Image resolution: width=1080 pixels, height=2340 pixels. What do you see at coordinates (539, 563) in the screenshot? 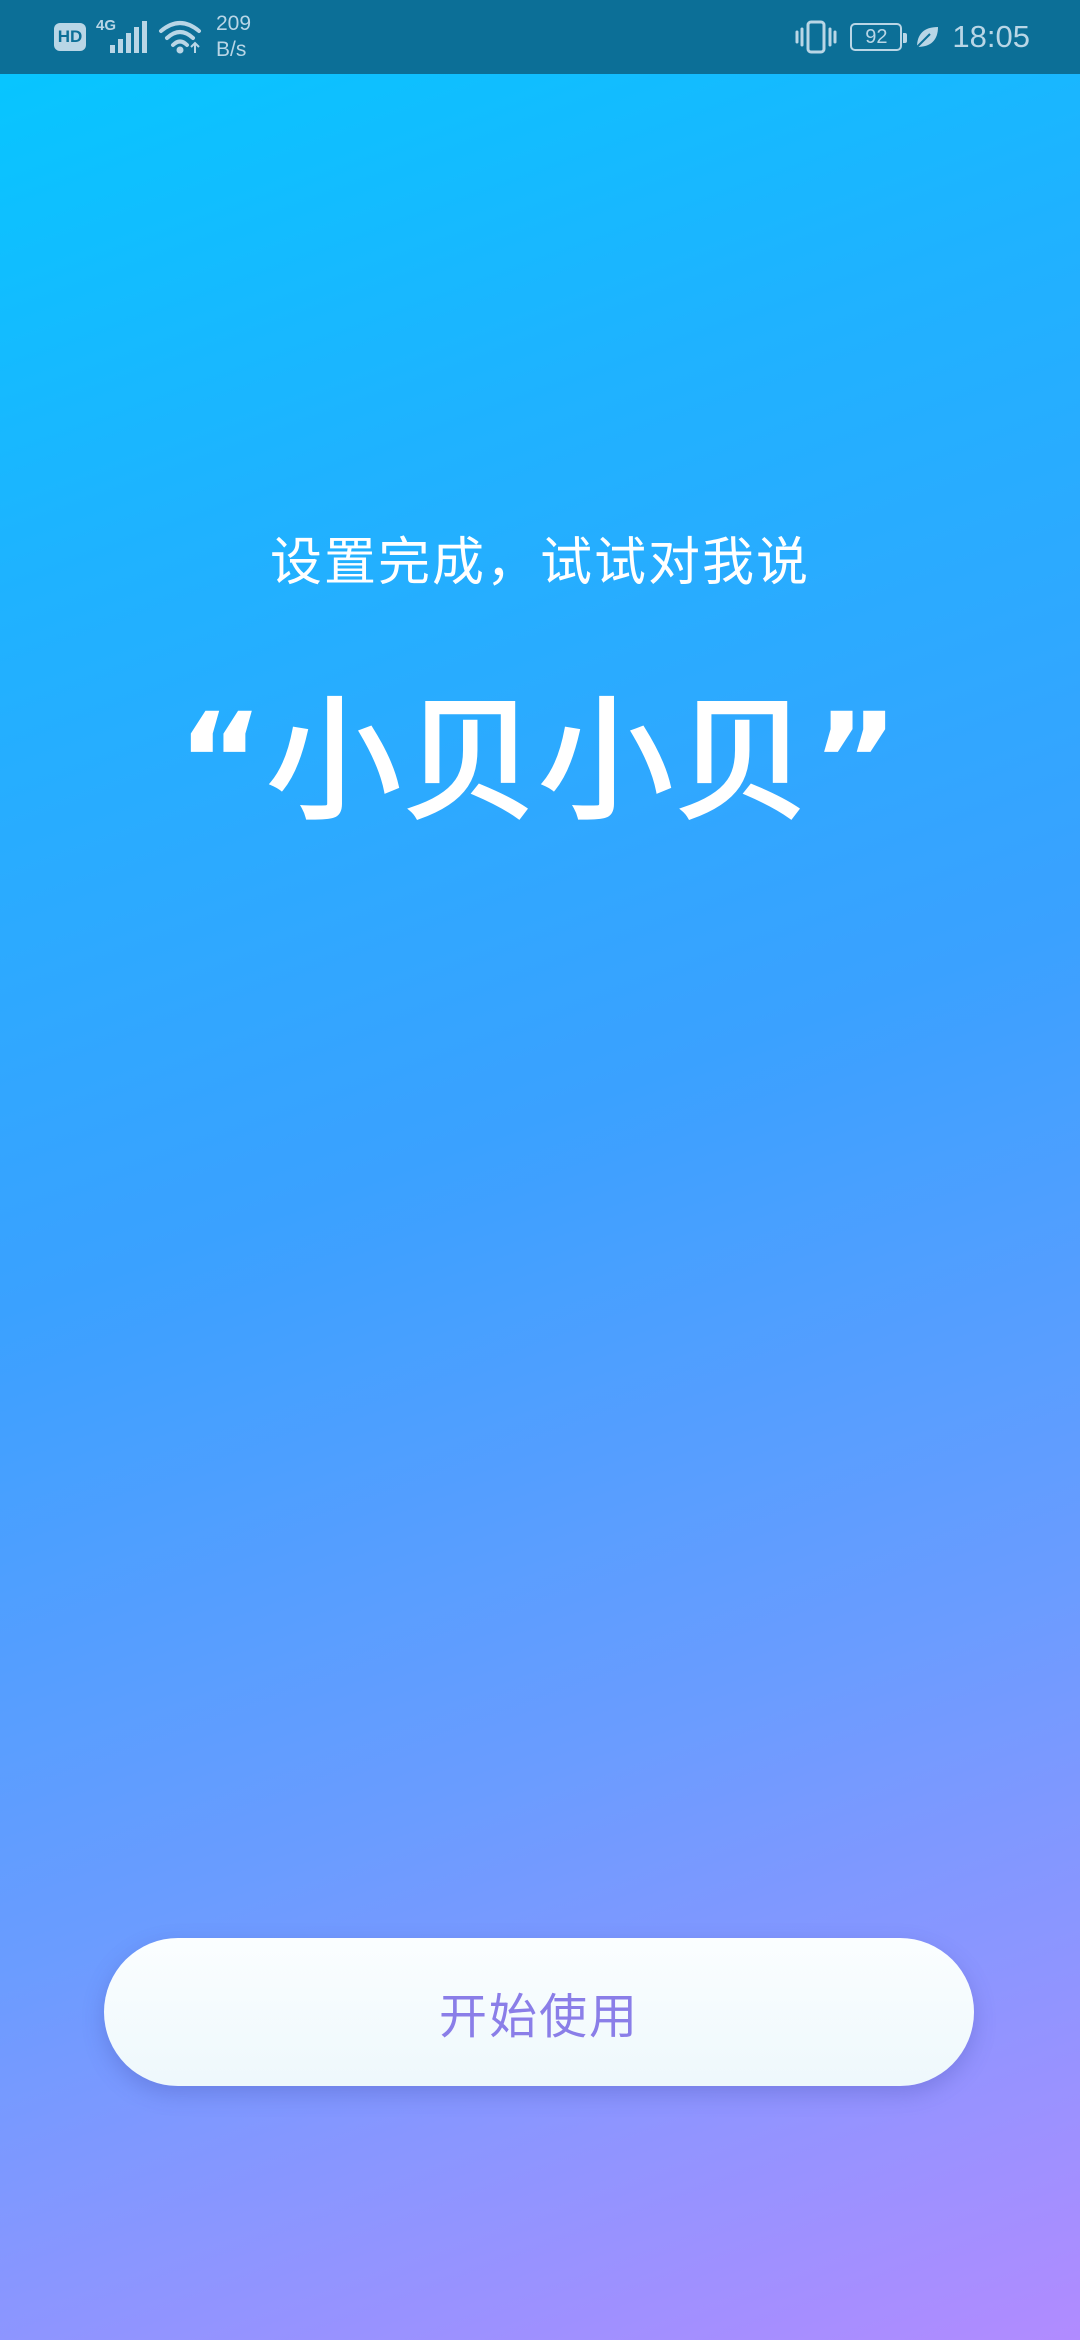
I see `setup-complete-subtitle: 设置完成，试试对我说` at bounding box center [539, 563].